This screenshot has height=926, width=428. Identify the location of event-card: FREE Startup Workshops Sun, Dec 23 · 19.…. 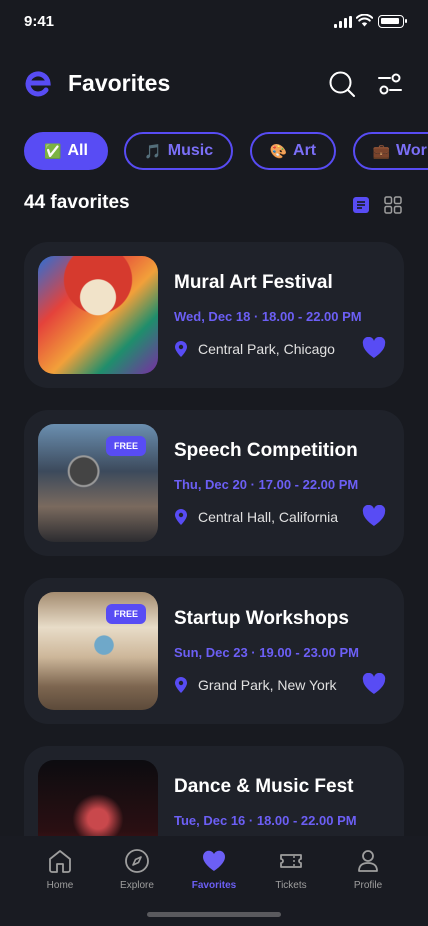
(214, 651).